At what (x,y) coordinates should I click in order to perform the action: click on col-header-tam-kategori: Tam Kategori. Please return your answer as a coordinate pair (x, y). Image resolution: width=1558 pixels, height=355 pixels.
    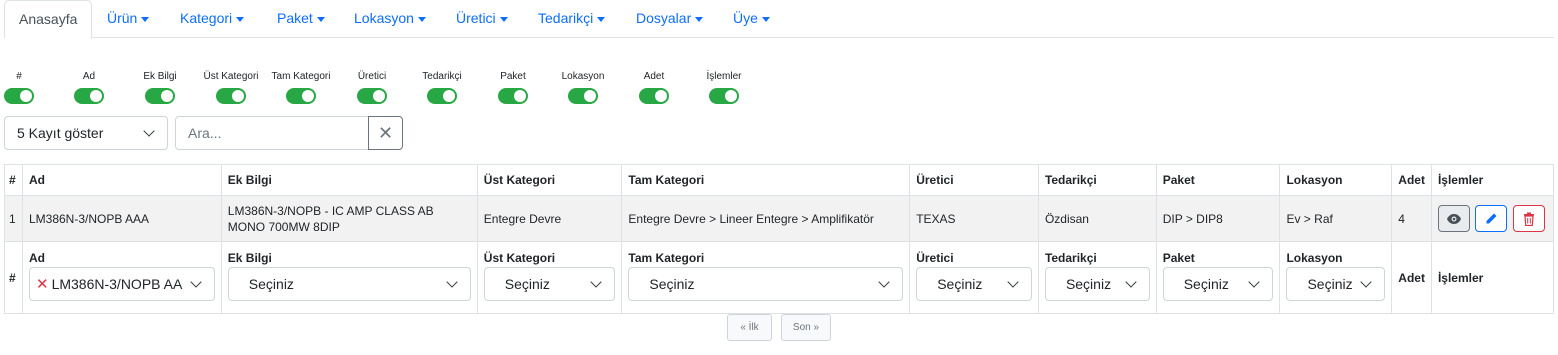
    Looking at the image, I should click on (766, 180).